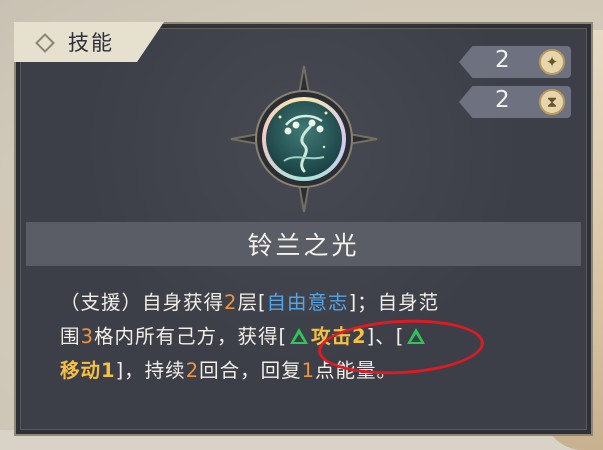 The image size is (603, 450). I want to click on tab-label: 技能, so click(91, 43).